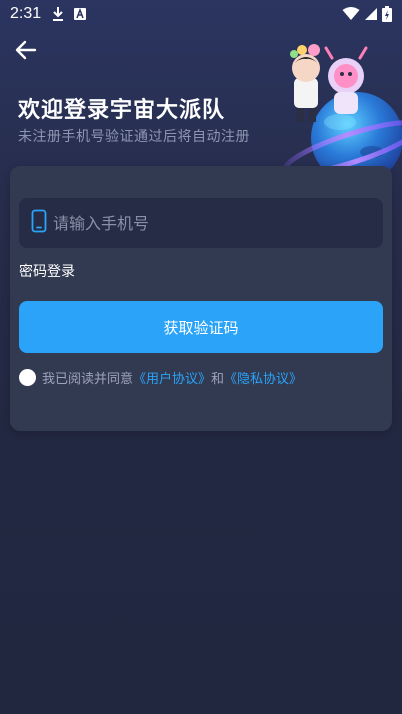 The height and width of the screenshot is (714, 402). I want to click on password-login-link: 密码登录, so click(47, 271).